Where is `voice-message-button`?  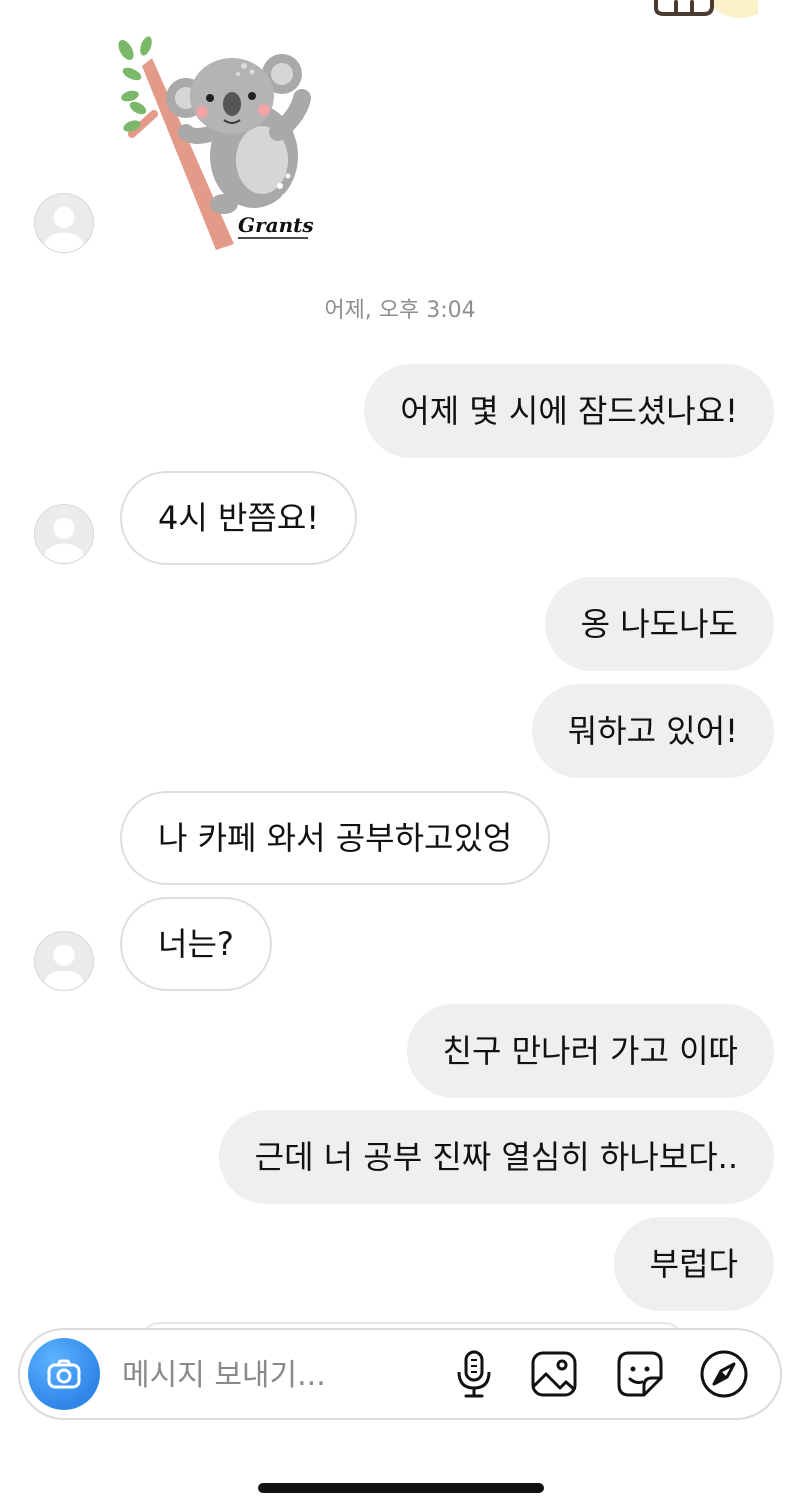 voice-message-button is located at coordinates (474, 1374).